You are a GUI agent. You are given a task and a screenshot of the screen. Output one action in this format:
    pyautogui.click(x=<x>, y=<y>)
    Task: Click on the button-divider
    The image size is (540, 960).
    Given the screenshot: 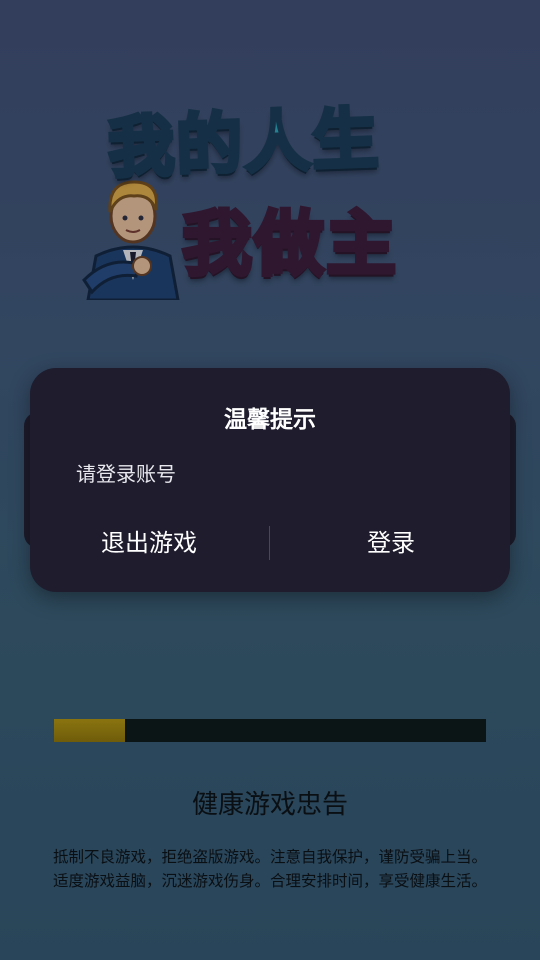 What is the action you would take?
    pyautogui.click(x=269, y=543)
    